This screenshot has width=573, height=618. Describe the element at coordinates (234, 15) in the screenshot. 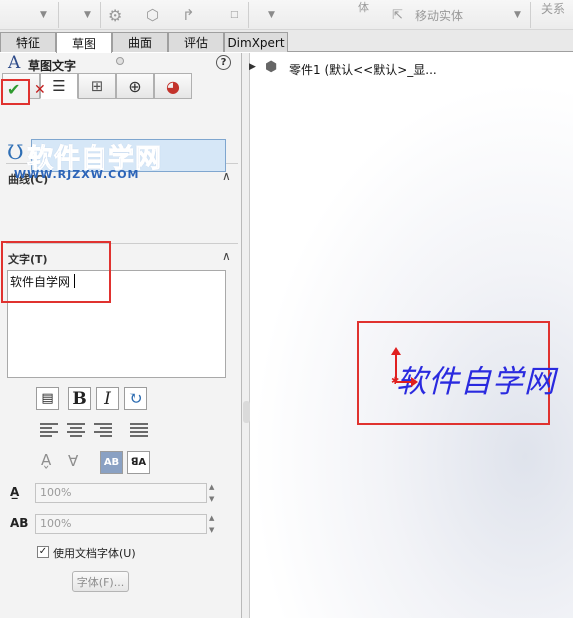

I see `small-square-icon: □` at that location.